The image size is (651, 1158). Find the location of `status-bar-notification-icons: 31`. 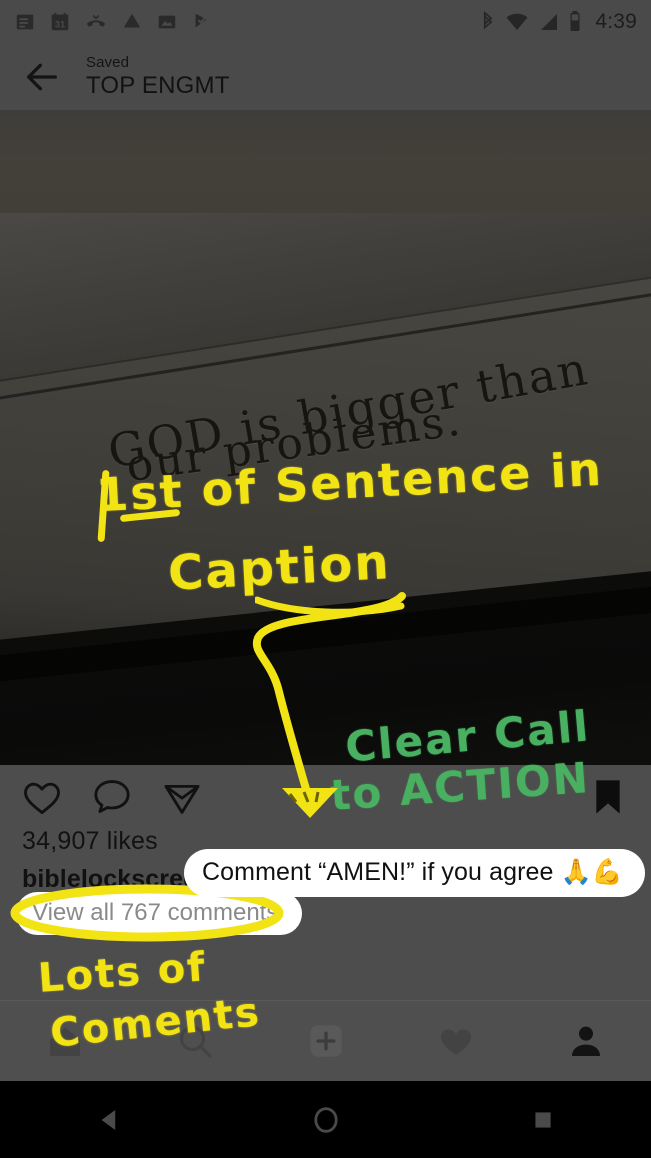

status-bar-notification-icons: 31 is located at coordinates (113, 22).